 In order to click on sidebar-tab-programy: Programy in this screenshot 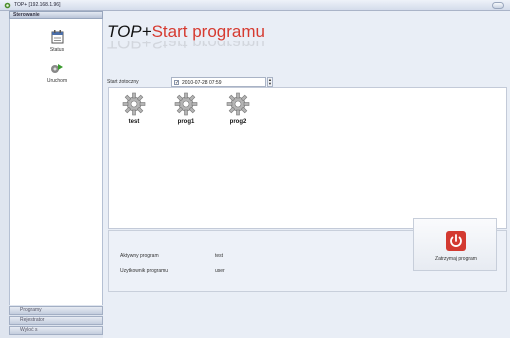, I will do `click(56, 310)`.